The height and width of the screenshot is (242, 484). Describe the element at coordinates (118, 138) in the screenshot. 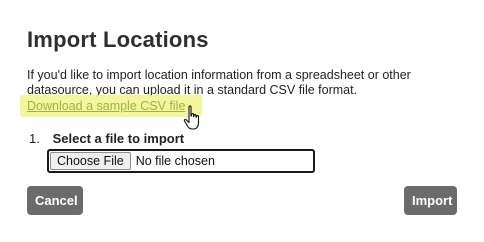

I see `step-label: Select a file to import` at that location.